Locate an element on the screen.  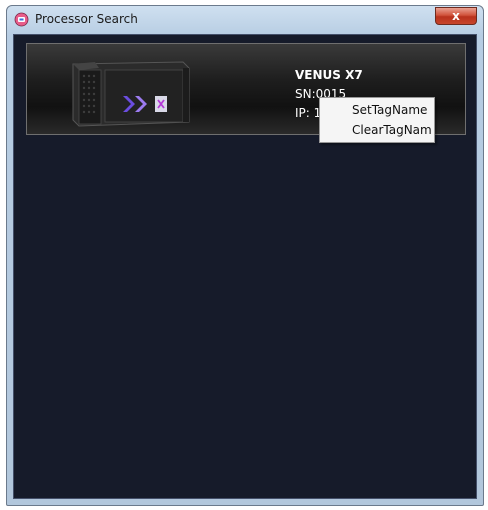
app-icon is located at coordinates (21, 19).